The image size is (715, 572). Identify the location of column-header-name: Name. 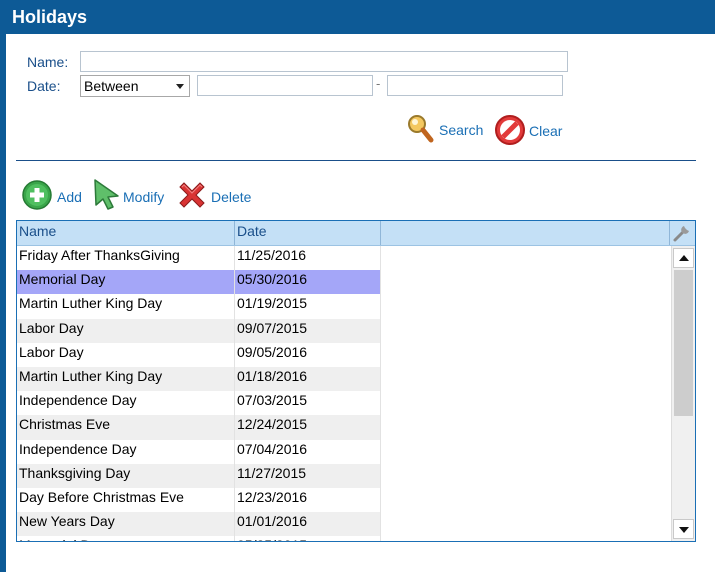
(125, 233).